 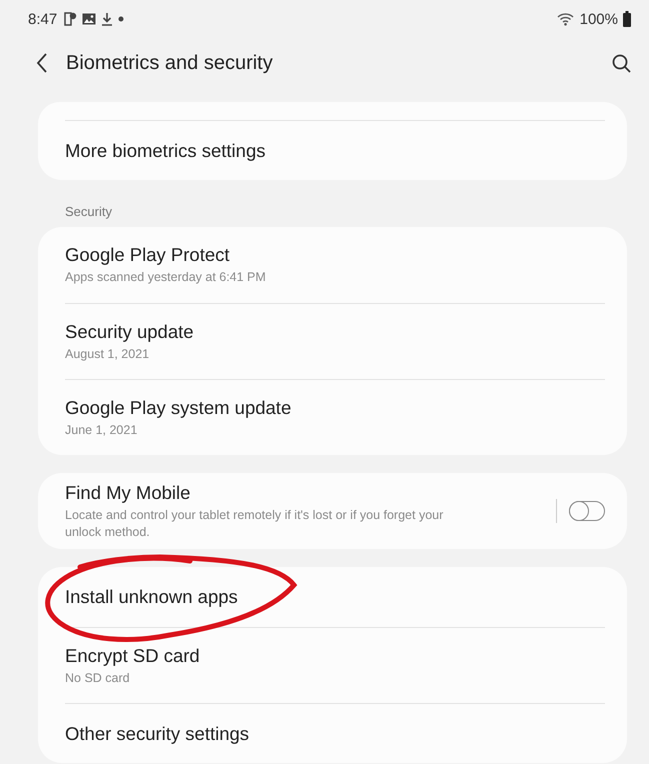 I want to click on setting-subtitle: No SD card, so click(x=98, y=678).